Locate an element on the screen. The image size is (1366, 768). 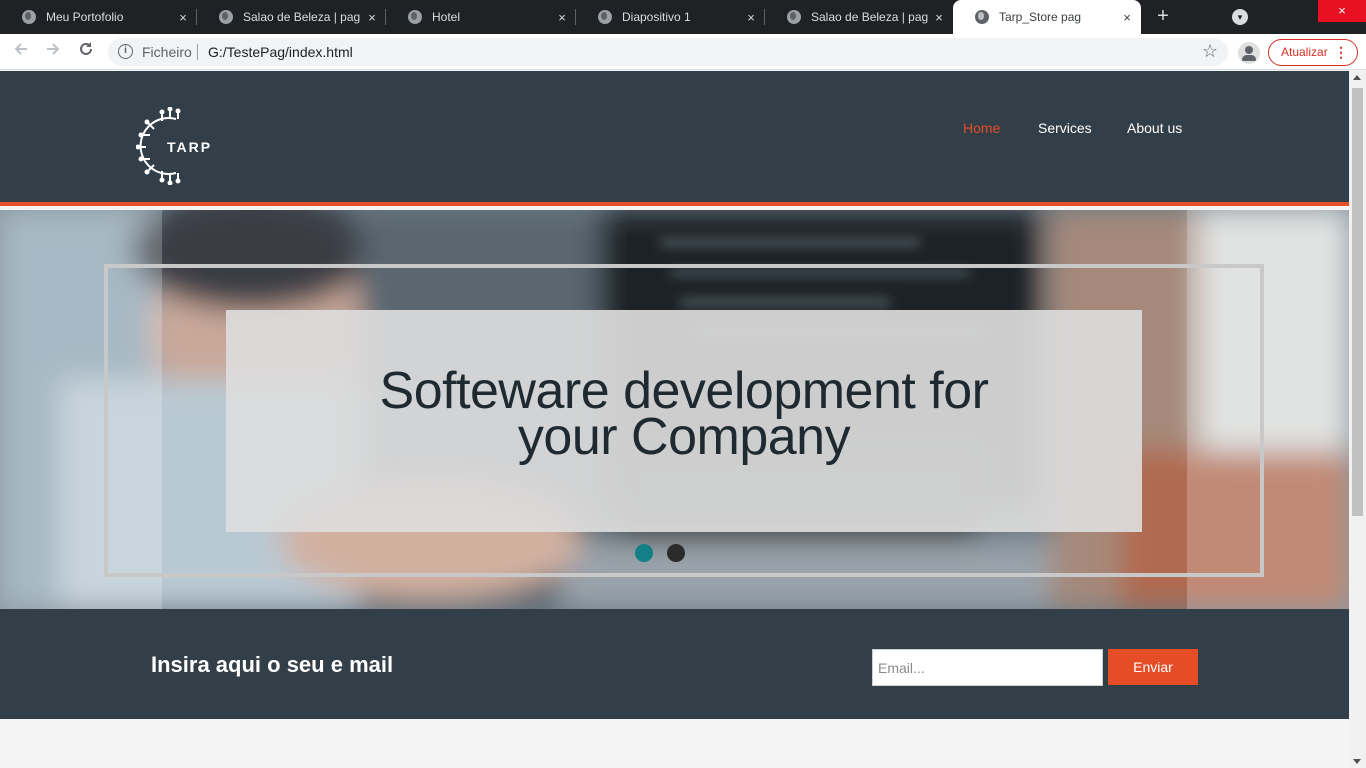
nav-services: Services is located at coordinates (1065, 128).